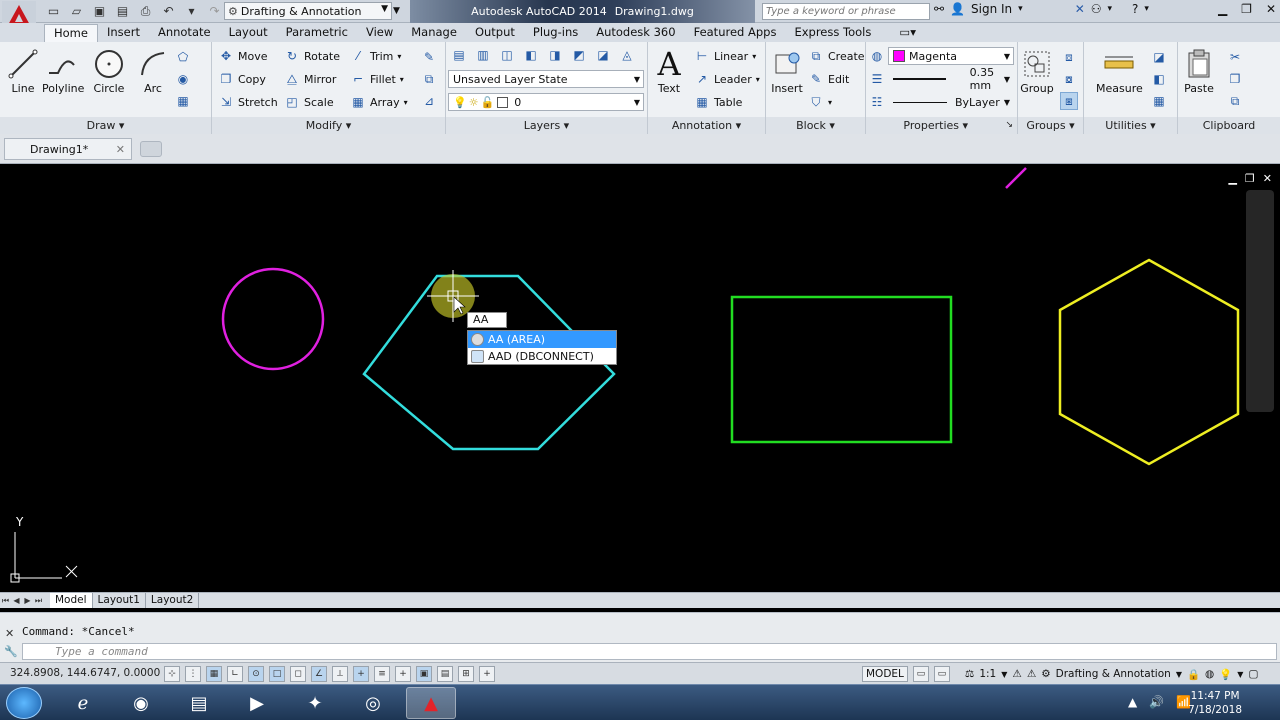 This screenshot has height=720, width=1280. I want to click on hardware-accel-icon: ◍, so click(1209, 674).